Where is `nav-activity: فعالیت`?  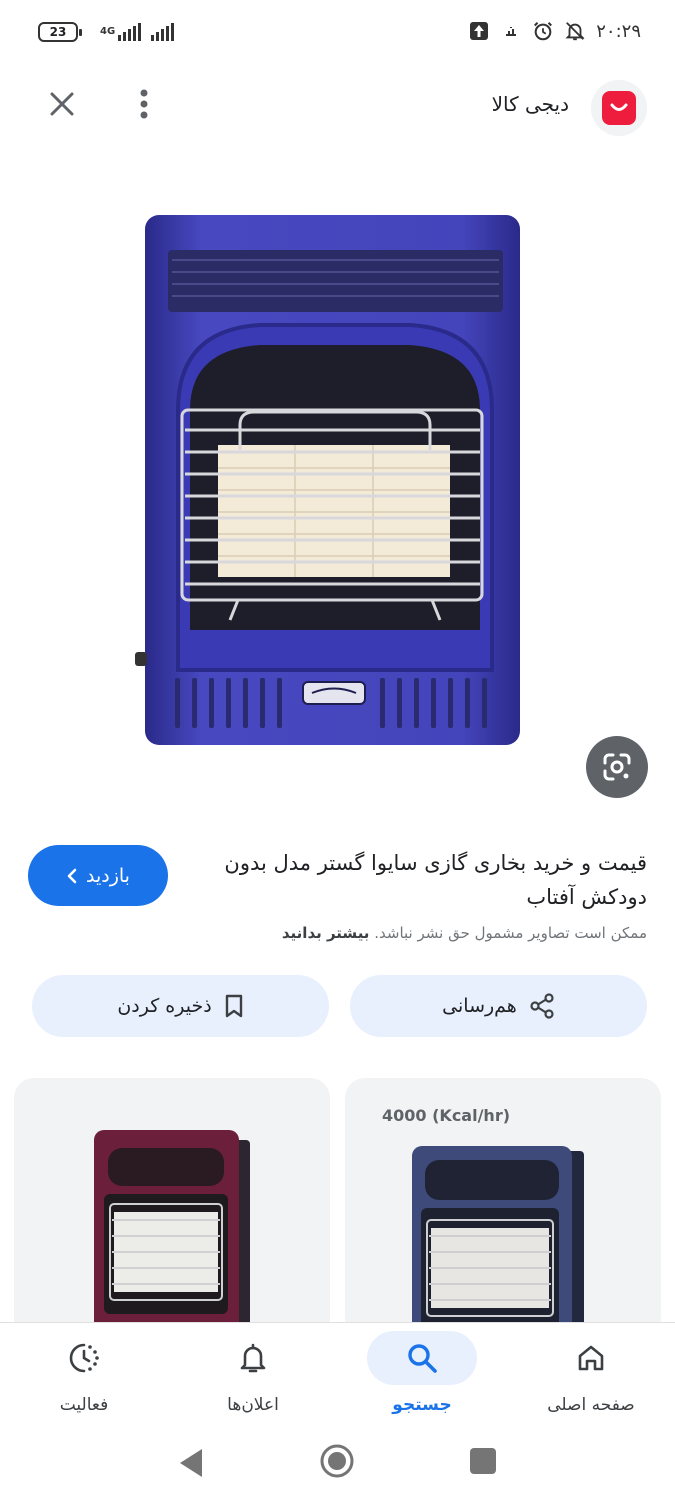 nav-activity: فعالیت is located at coordinates (84, 1379).